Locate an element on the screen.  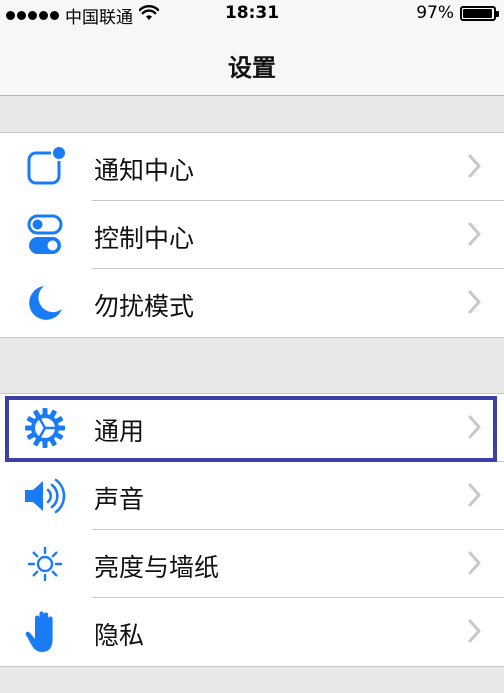
settings-row-label: 勿扰模式 is located at coordinates (144, 306).